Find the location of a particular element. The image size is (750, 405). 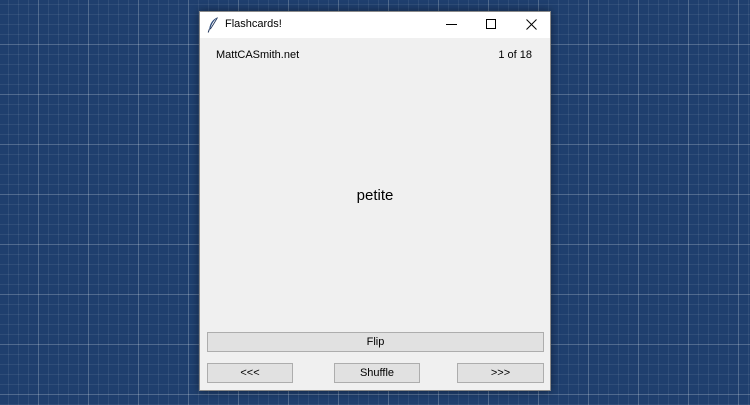

title-bar: Flashcards! is located at coordinates (375, 25).